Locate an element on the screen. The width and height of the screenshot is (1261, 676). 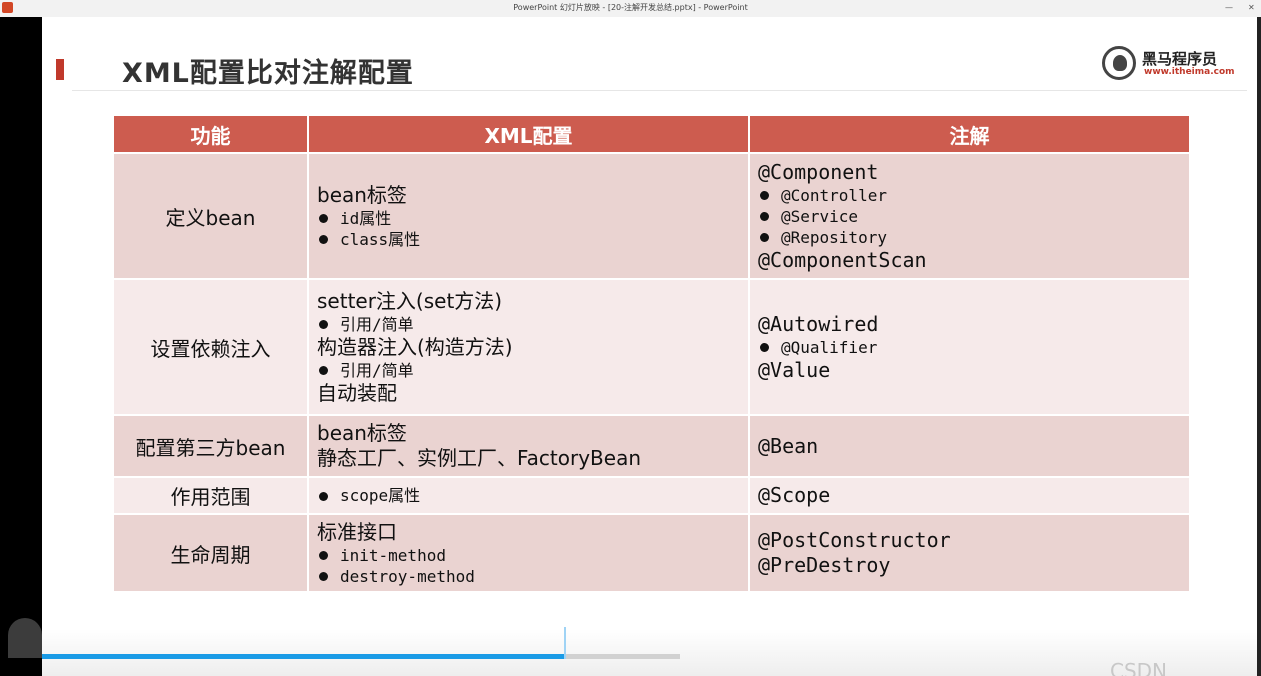
annotation-cell: @PostConstructor @PreDestroy is located at coordinates (969, 553).